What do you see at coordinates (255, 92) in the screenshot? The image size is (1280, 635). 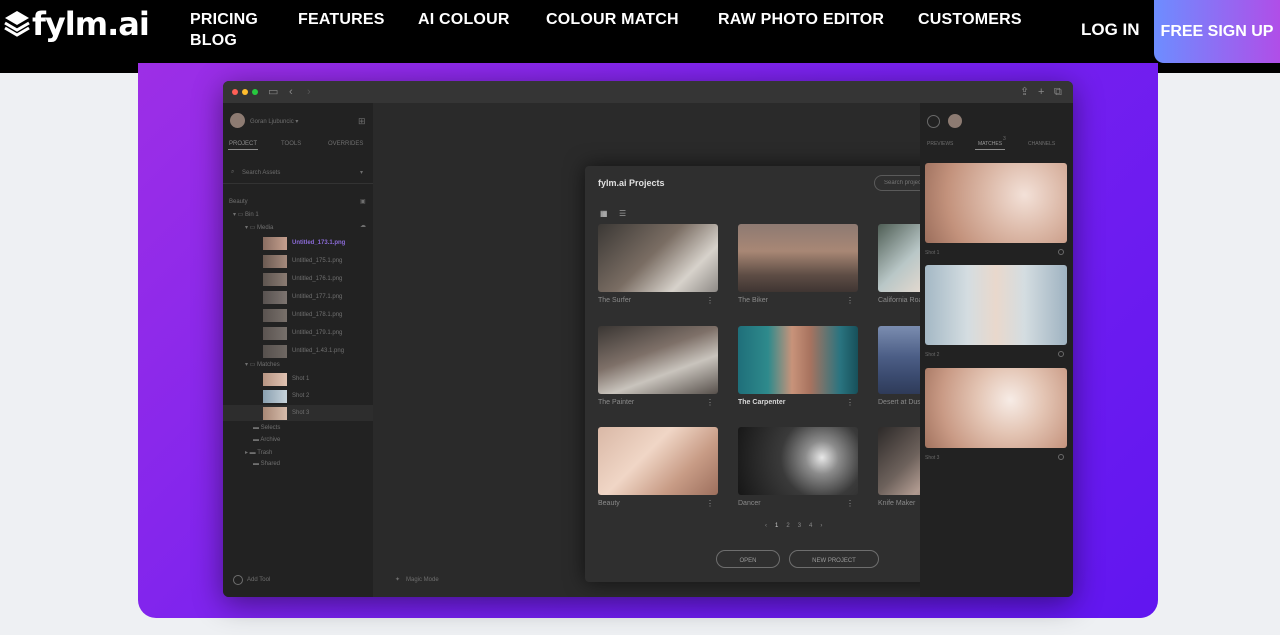 I see `zoom-dot-icon` at bounding box center [255, 92].